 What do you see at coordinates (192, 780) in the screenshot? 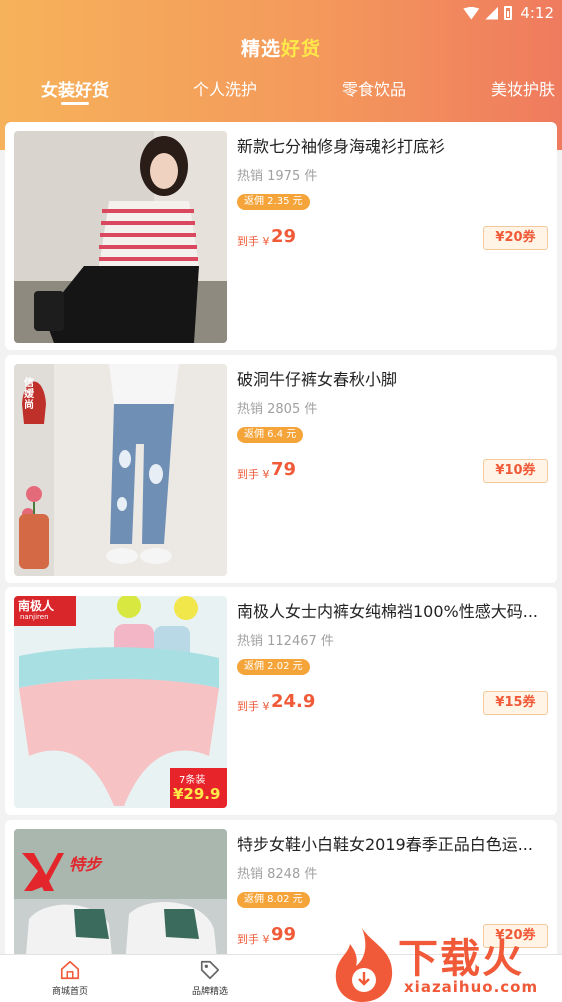
I see `image-pack-label: 7条装` at bounding box center [192, 780].